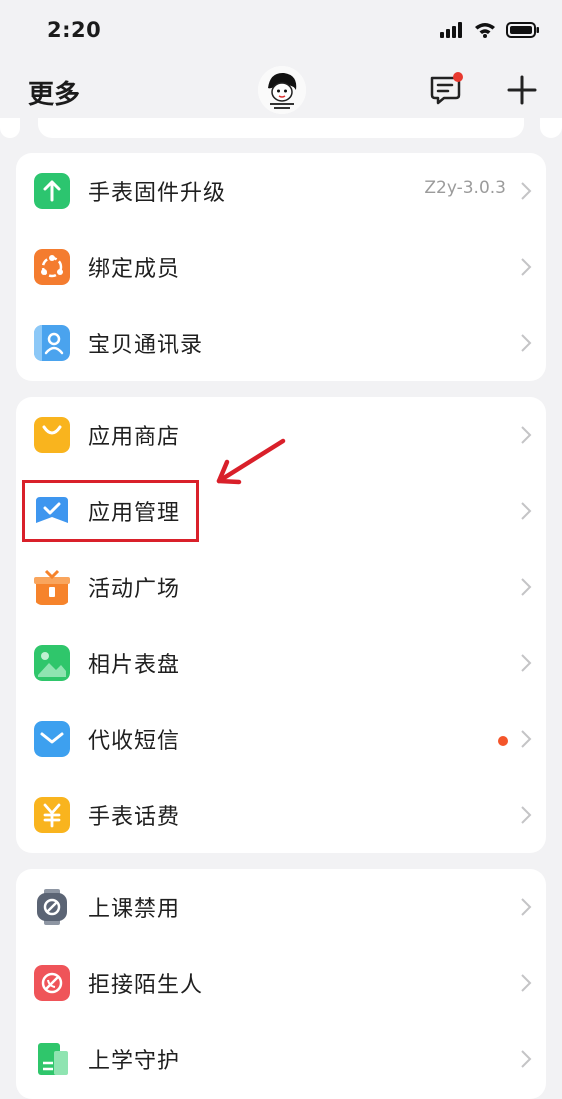 The width and height of the screenshot is (562, 1099). I want to click on page-title: 更多, so click(54, 95).